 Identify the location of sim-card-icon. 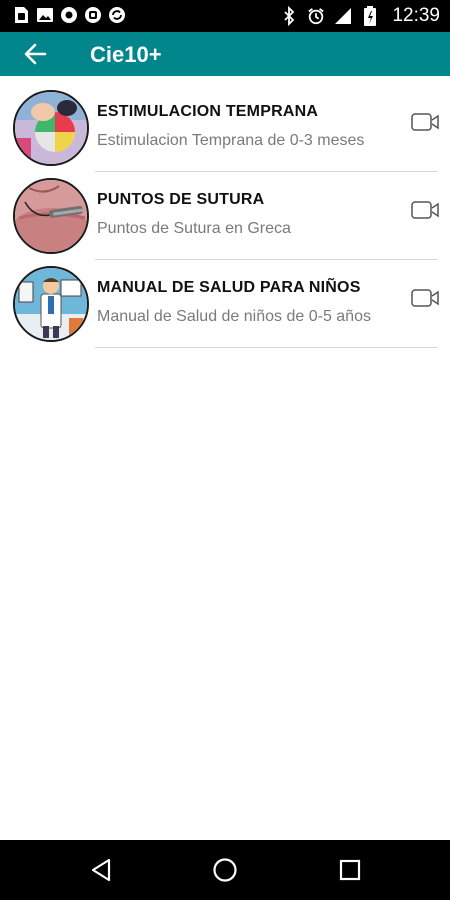
(21, 15).